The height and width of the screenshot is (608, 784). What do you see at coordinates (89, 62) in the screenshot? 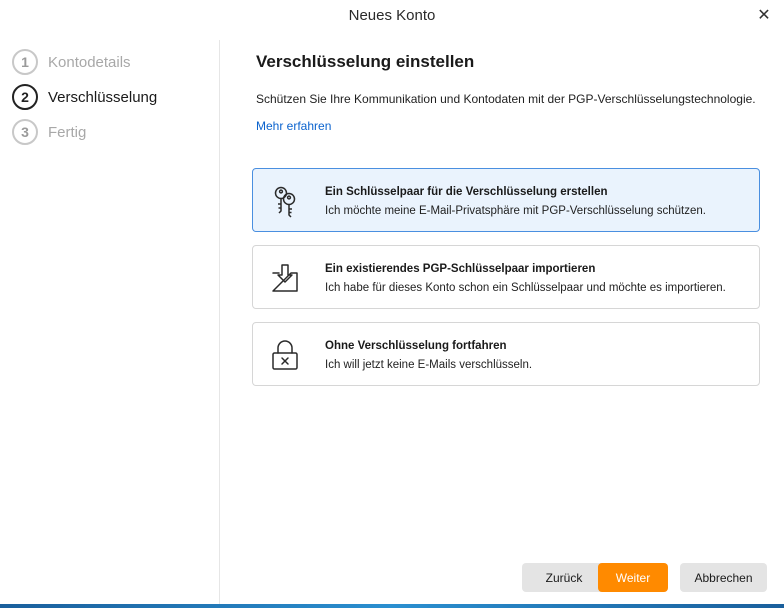
I see `step-label: Kontodetails` at bounding box center [89, 62].